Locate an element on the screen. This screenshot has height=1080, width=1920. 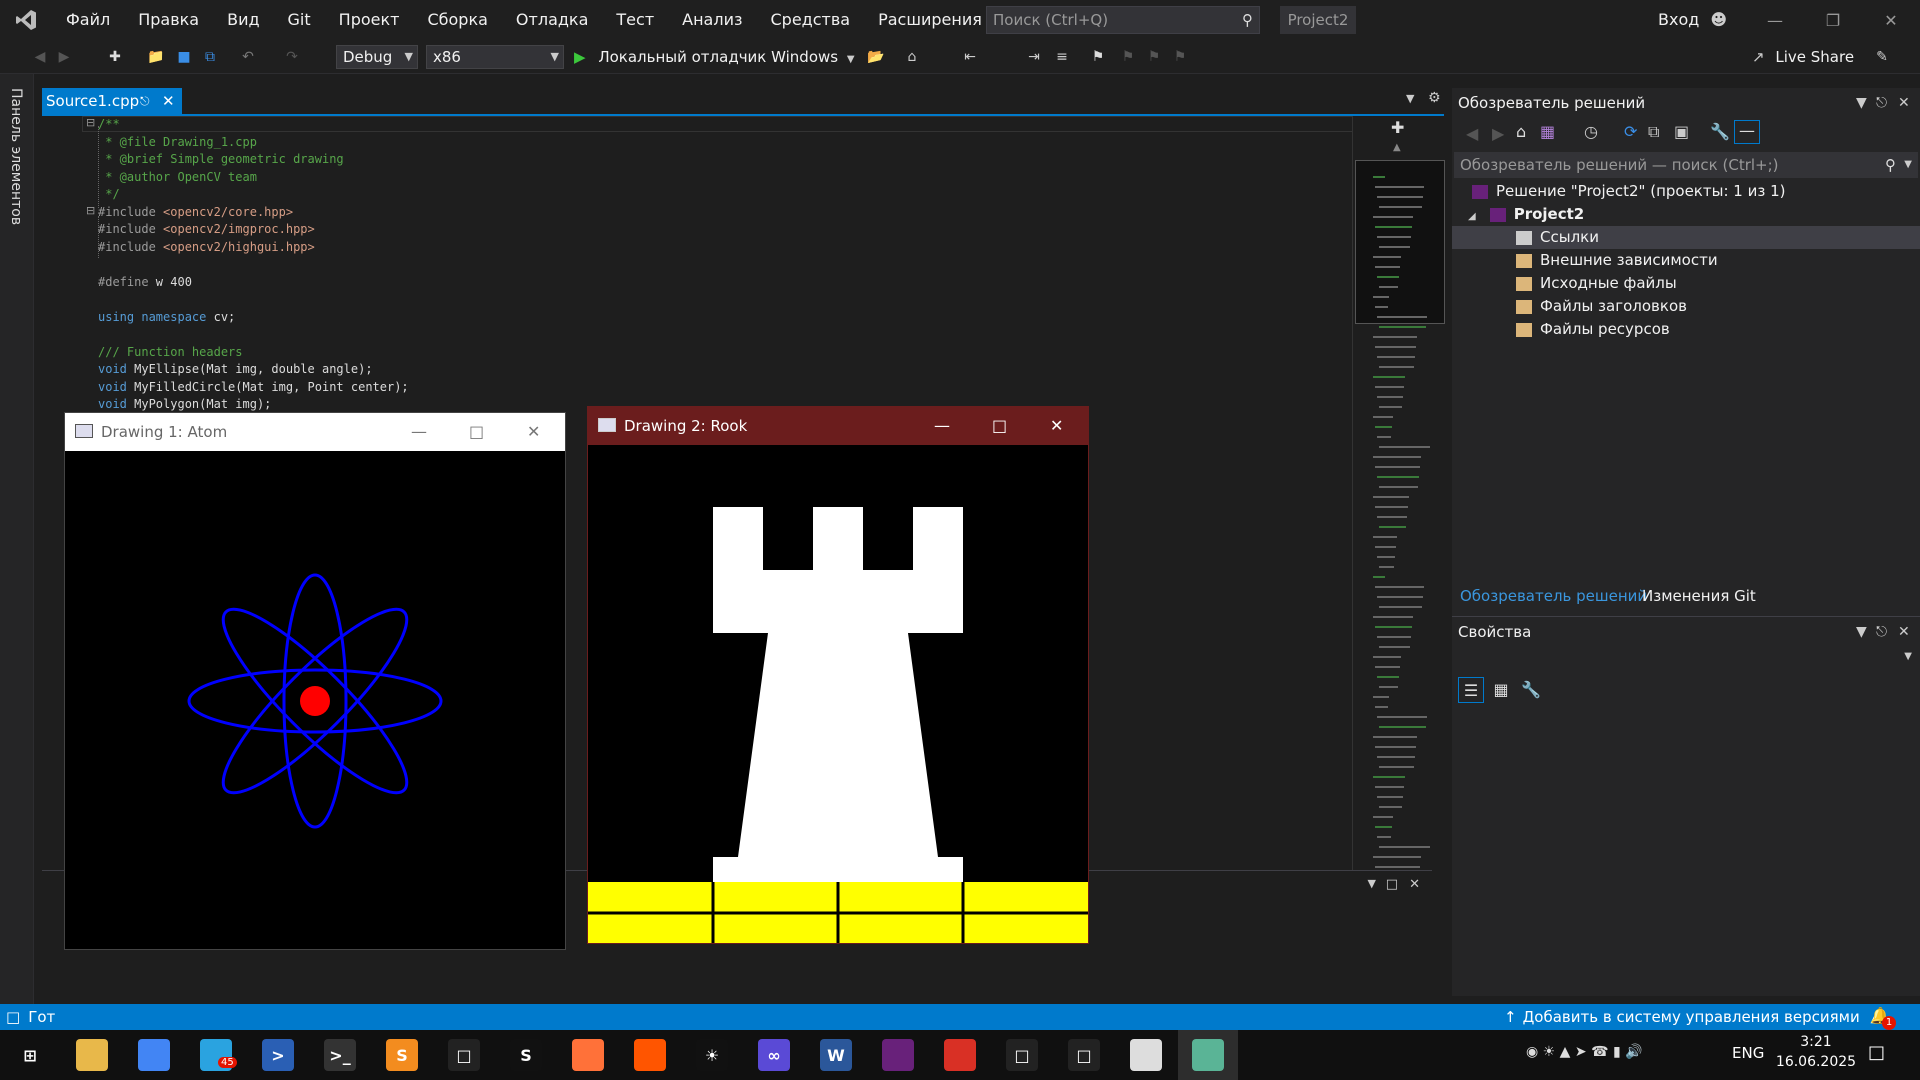
sign-in-link: Вход ☻ is located at coordinates (1692, 20).